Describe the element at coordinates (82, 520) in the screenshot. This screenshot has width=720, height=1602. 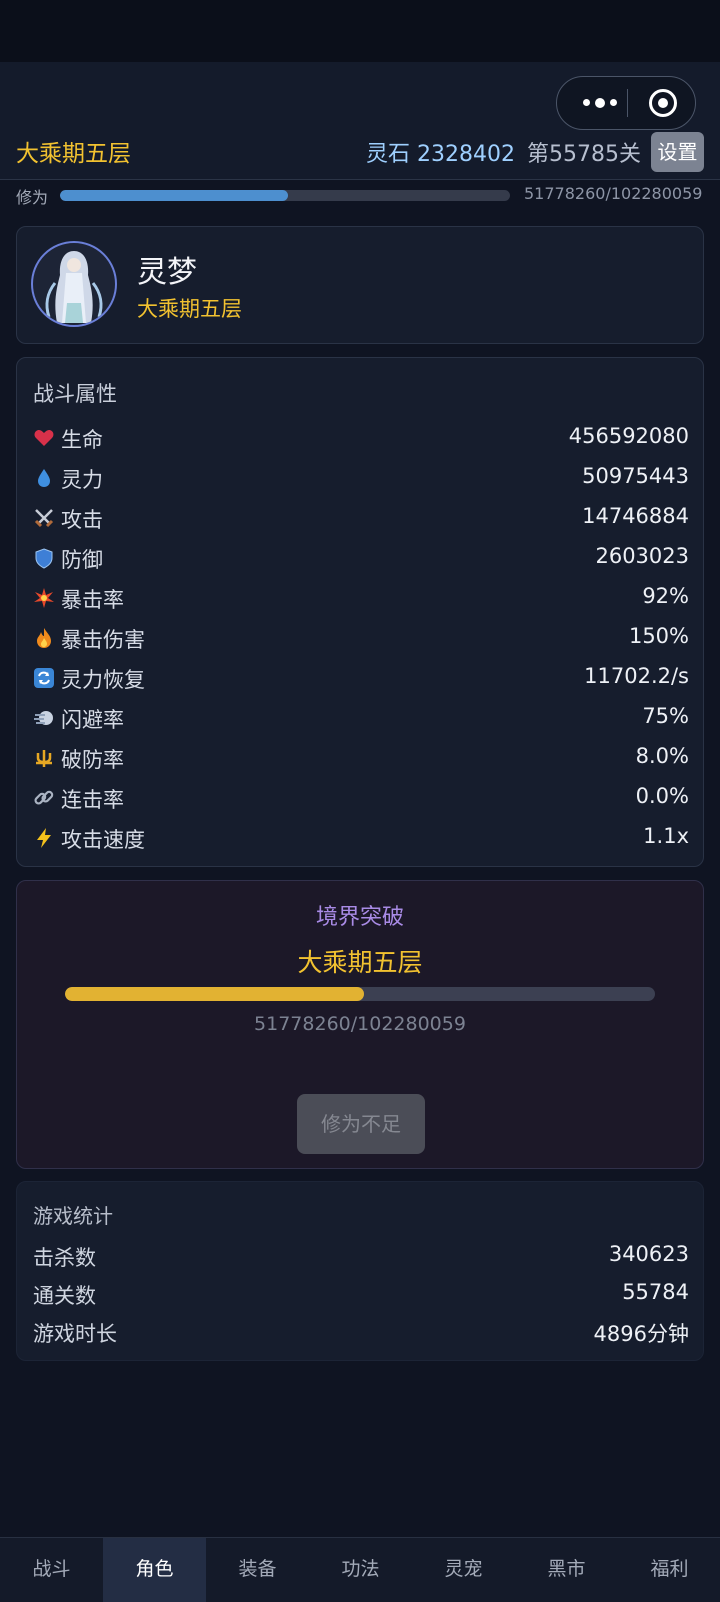
I see `stat-label: 攻击` at that location.